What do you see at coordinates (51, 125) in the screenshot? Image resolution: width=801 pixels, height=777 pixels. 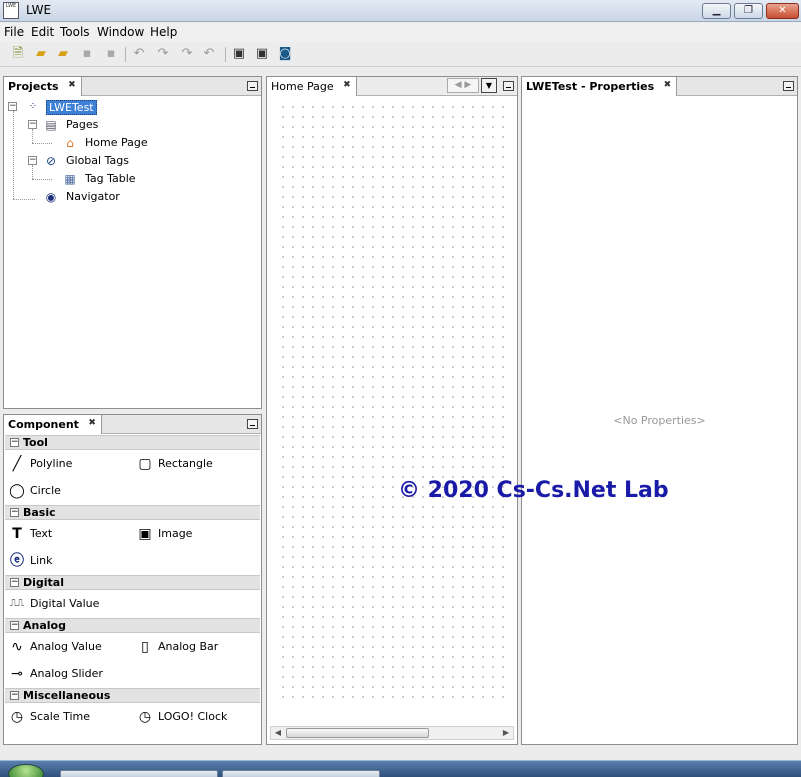 I see `pages-icon: ▤` at bounding box center [51, 125].